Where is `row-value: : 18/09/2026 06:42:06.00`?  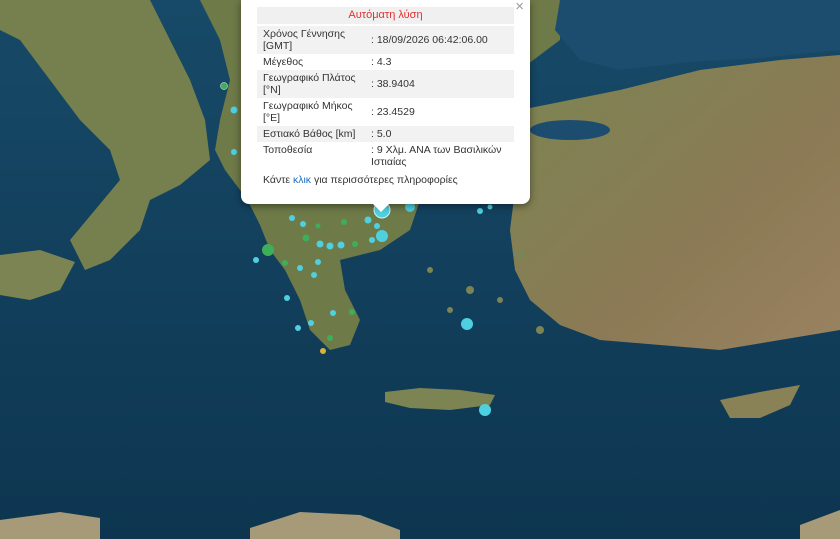
row-value: : 18/09/2026 06:42:06.00 is located at coordinates (429, 40).